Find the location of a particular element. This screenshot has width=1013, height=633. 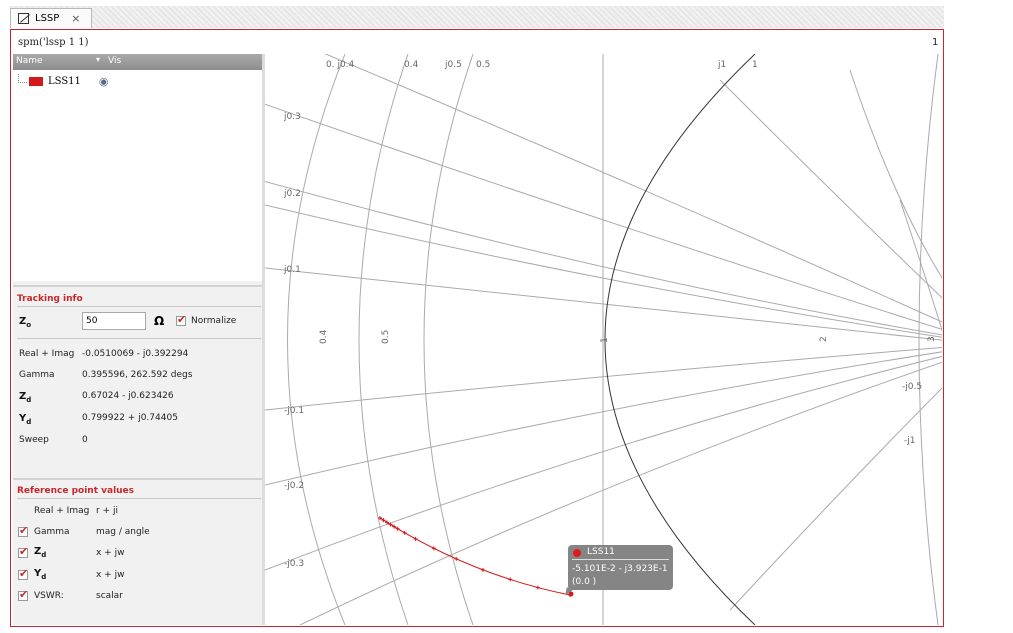

vswr-checkbox is located at coordinates (23, 594).